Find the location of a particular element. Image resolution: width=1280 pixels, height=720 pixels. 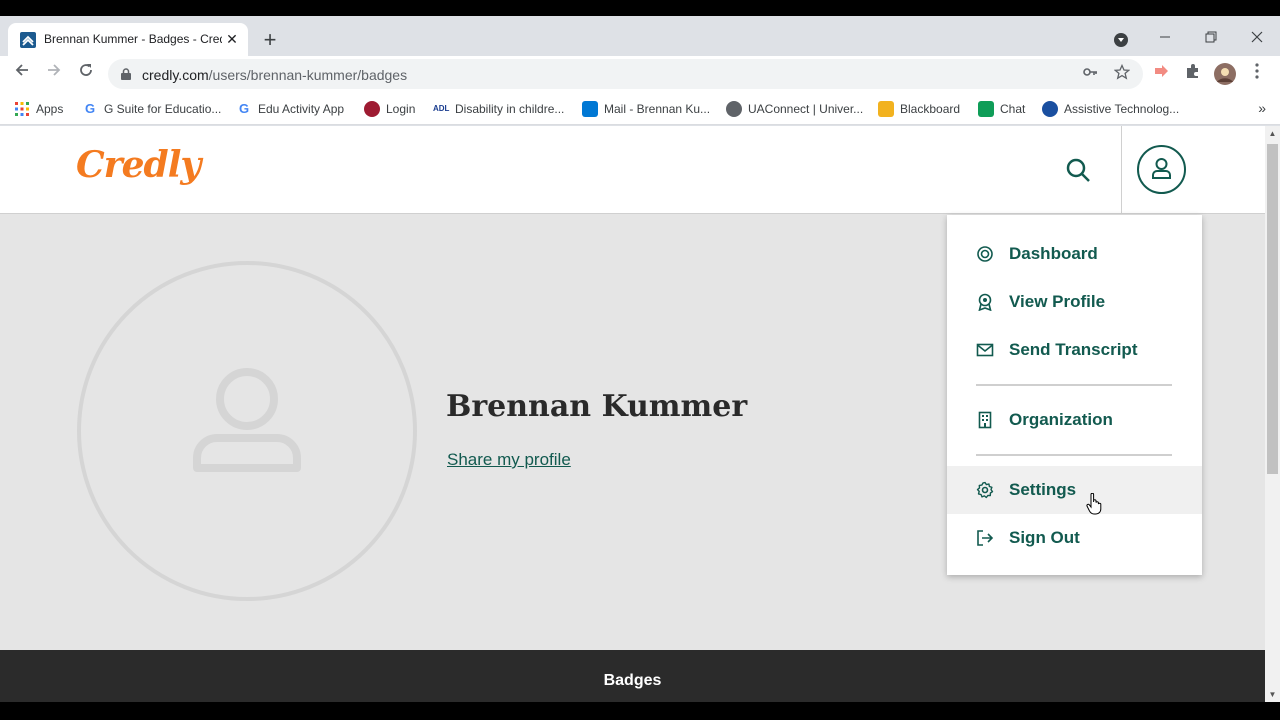

shield-icon is located at coordinates (372, 109).